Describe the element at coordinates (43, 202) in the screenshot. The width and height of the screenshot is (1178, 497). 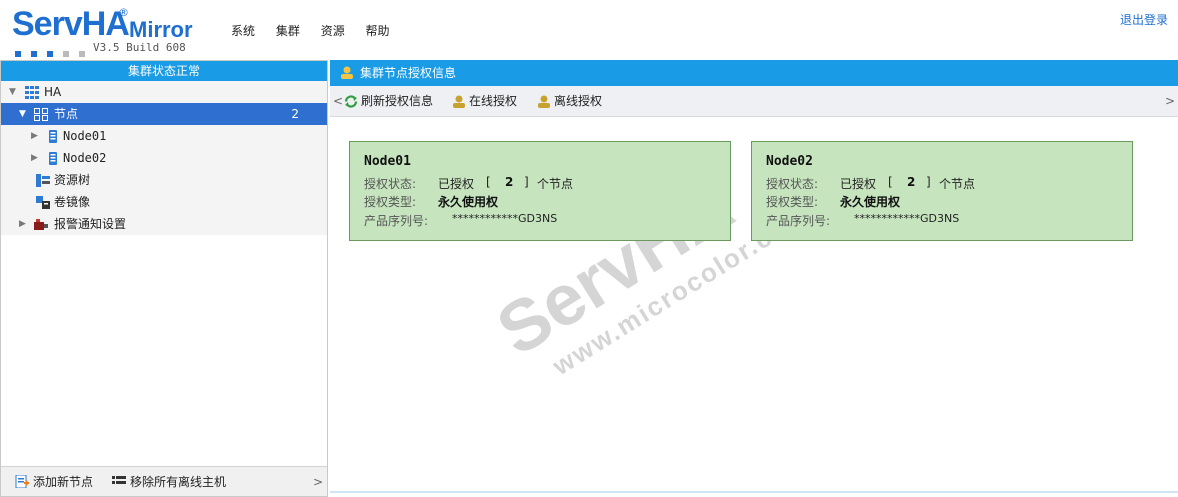
I see `volume-mirror-icon` at that location.